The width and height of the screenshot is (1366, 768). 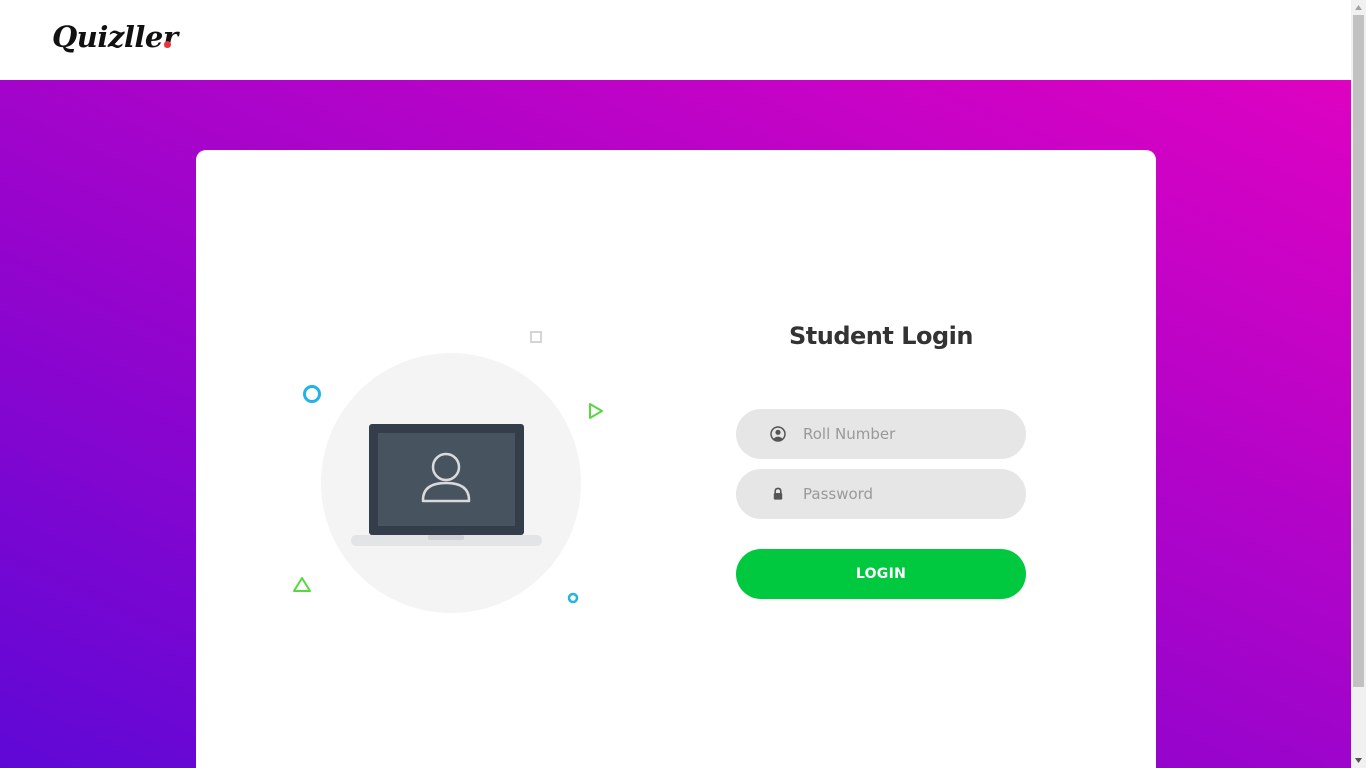 What do you see at coordinates (302, 584) in the screenshot?
I see `decor-up-triangle` at bounding box center [302, 584].